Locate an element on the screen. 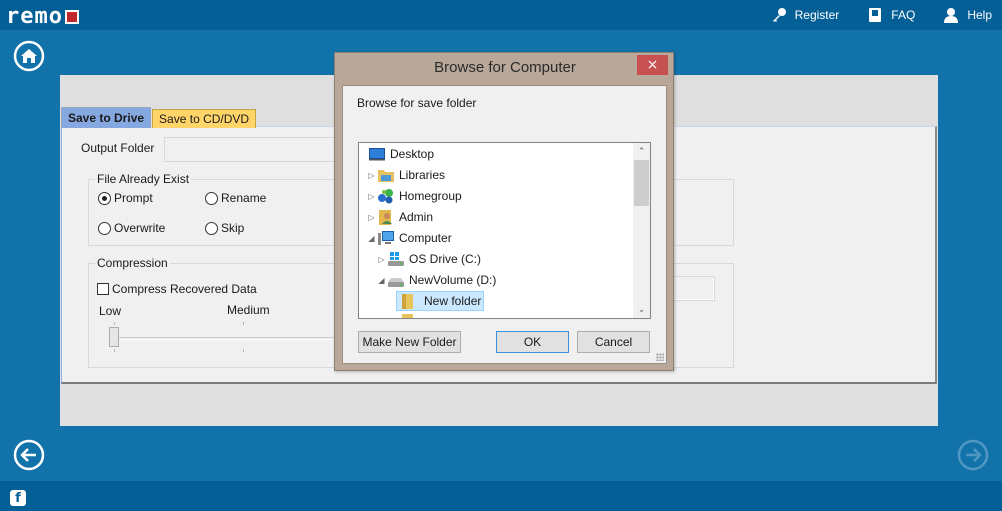  tree-label: New folder is located at coordinates (453, 301).